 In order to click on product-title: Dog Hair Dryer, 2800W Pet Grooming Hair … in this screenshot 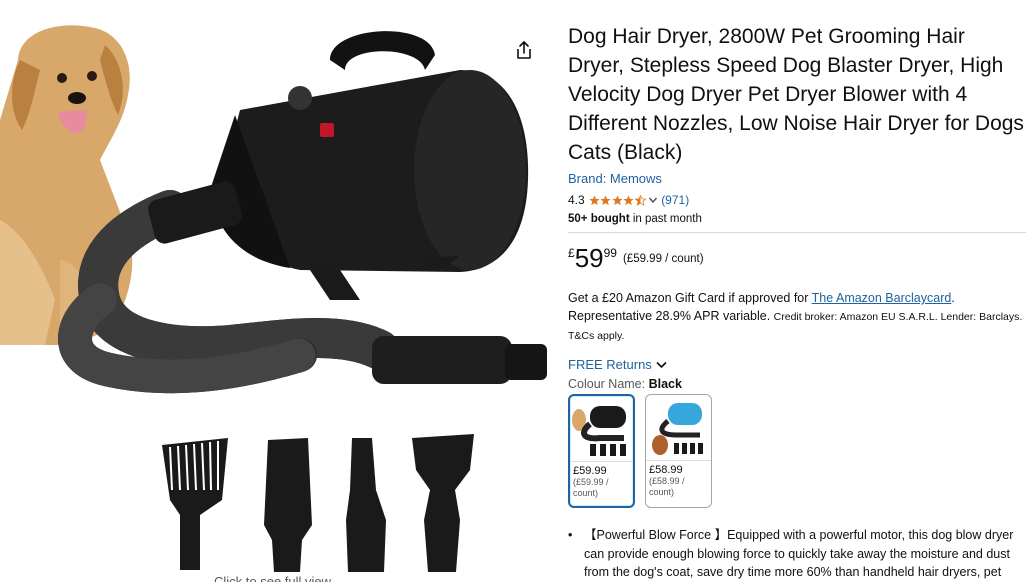, I will do `click(796, 94)`.